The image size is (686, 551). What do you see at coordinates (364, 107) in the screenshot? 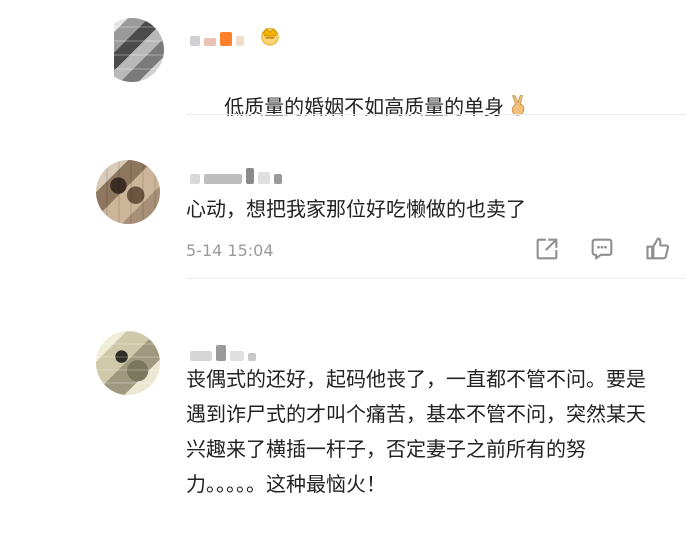
I see `comment-text-content: 低质量的婚姻不如高质量的单身` at bounding box center [364, 107].